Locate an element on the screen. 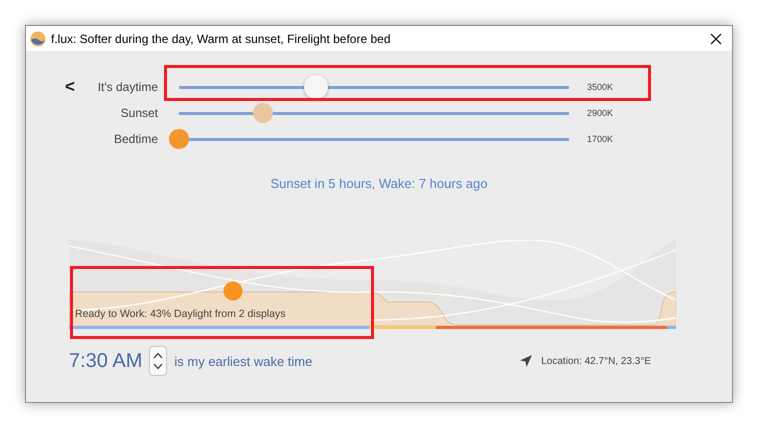 The height and width of the screenshot is (437, 769). slider-label: Bedtime is located at coordinates (135, 139).